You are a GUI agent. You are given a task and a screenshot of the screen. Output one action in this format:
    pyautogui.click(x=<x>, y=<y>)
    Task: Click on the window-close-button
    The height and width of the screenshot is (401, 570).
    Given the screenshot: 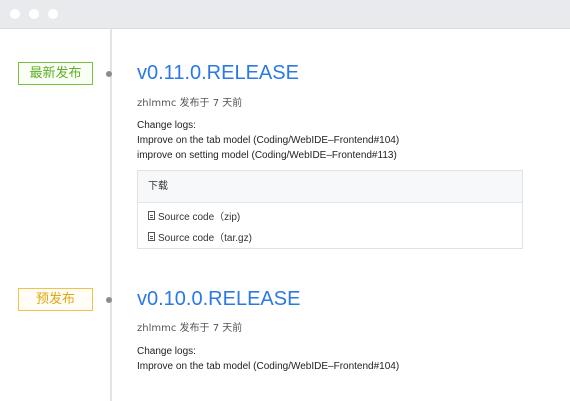 What is the action you would take?
    pyautogui.click(x=15, y=14)
    